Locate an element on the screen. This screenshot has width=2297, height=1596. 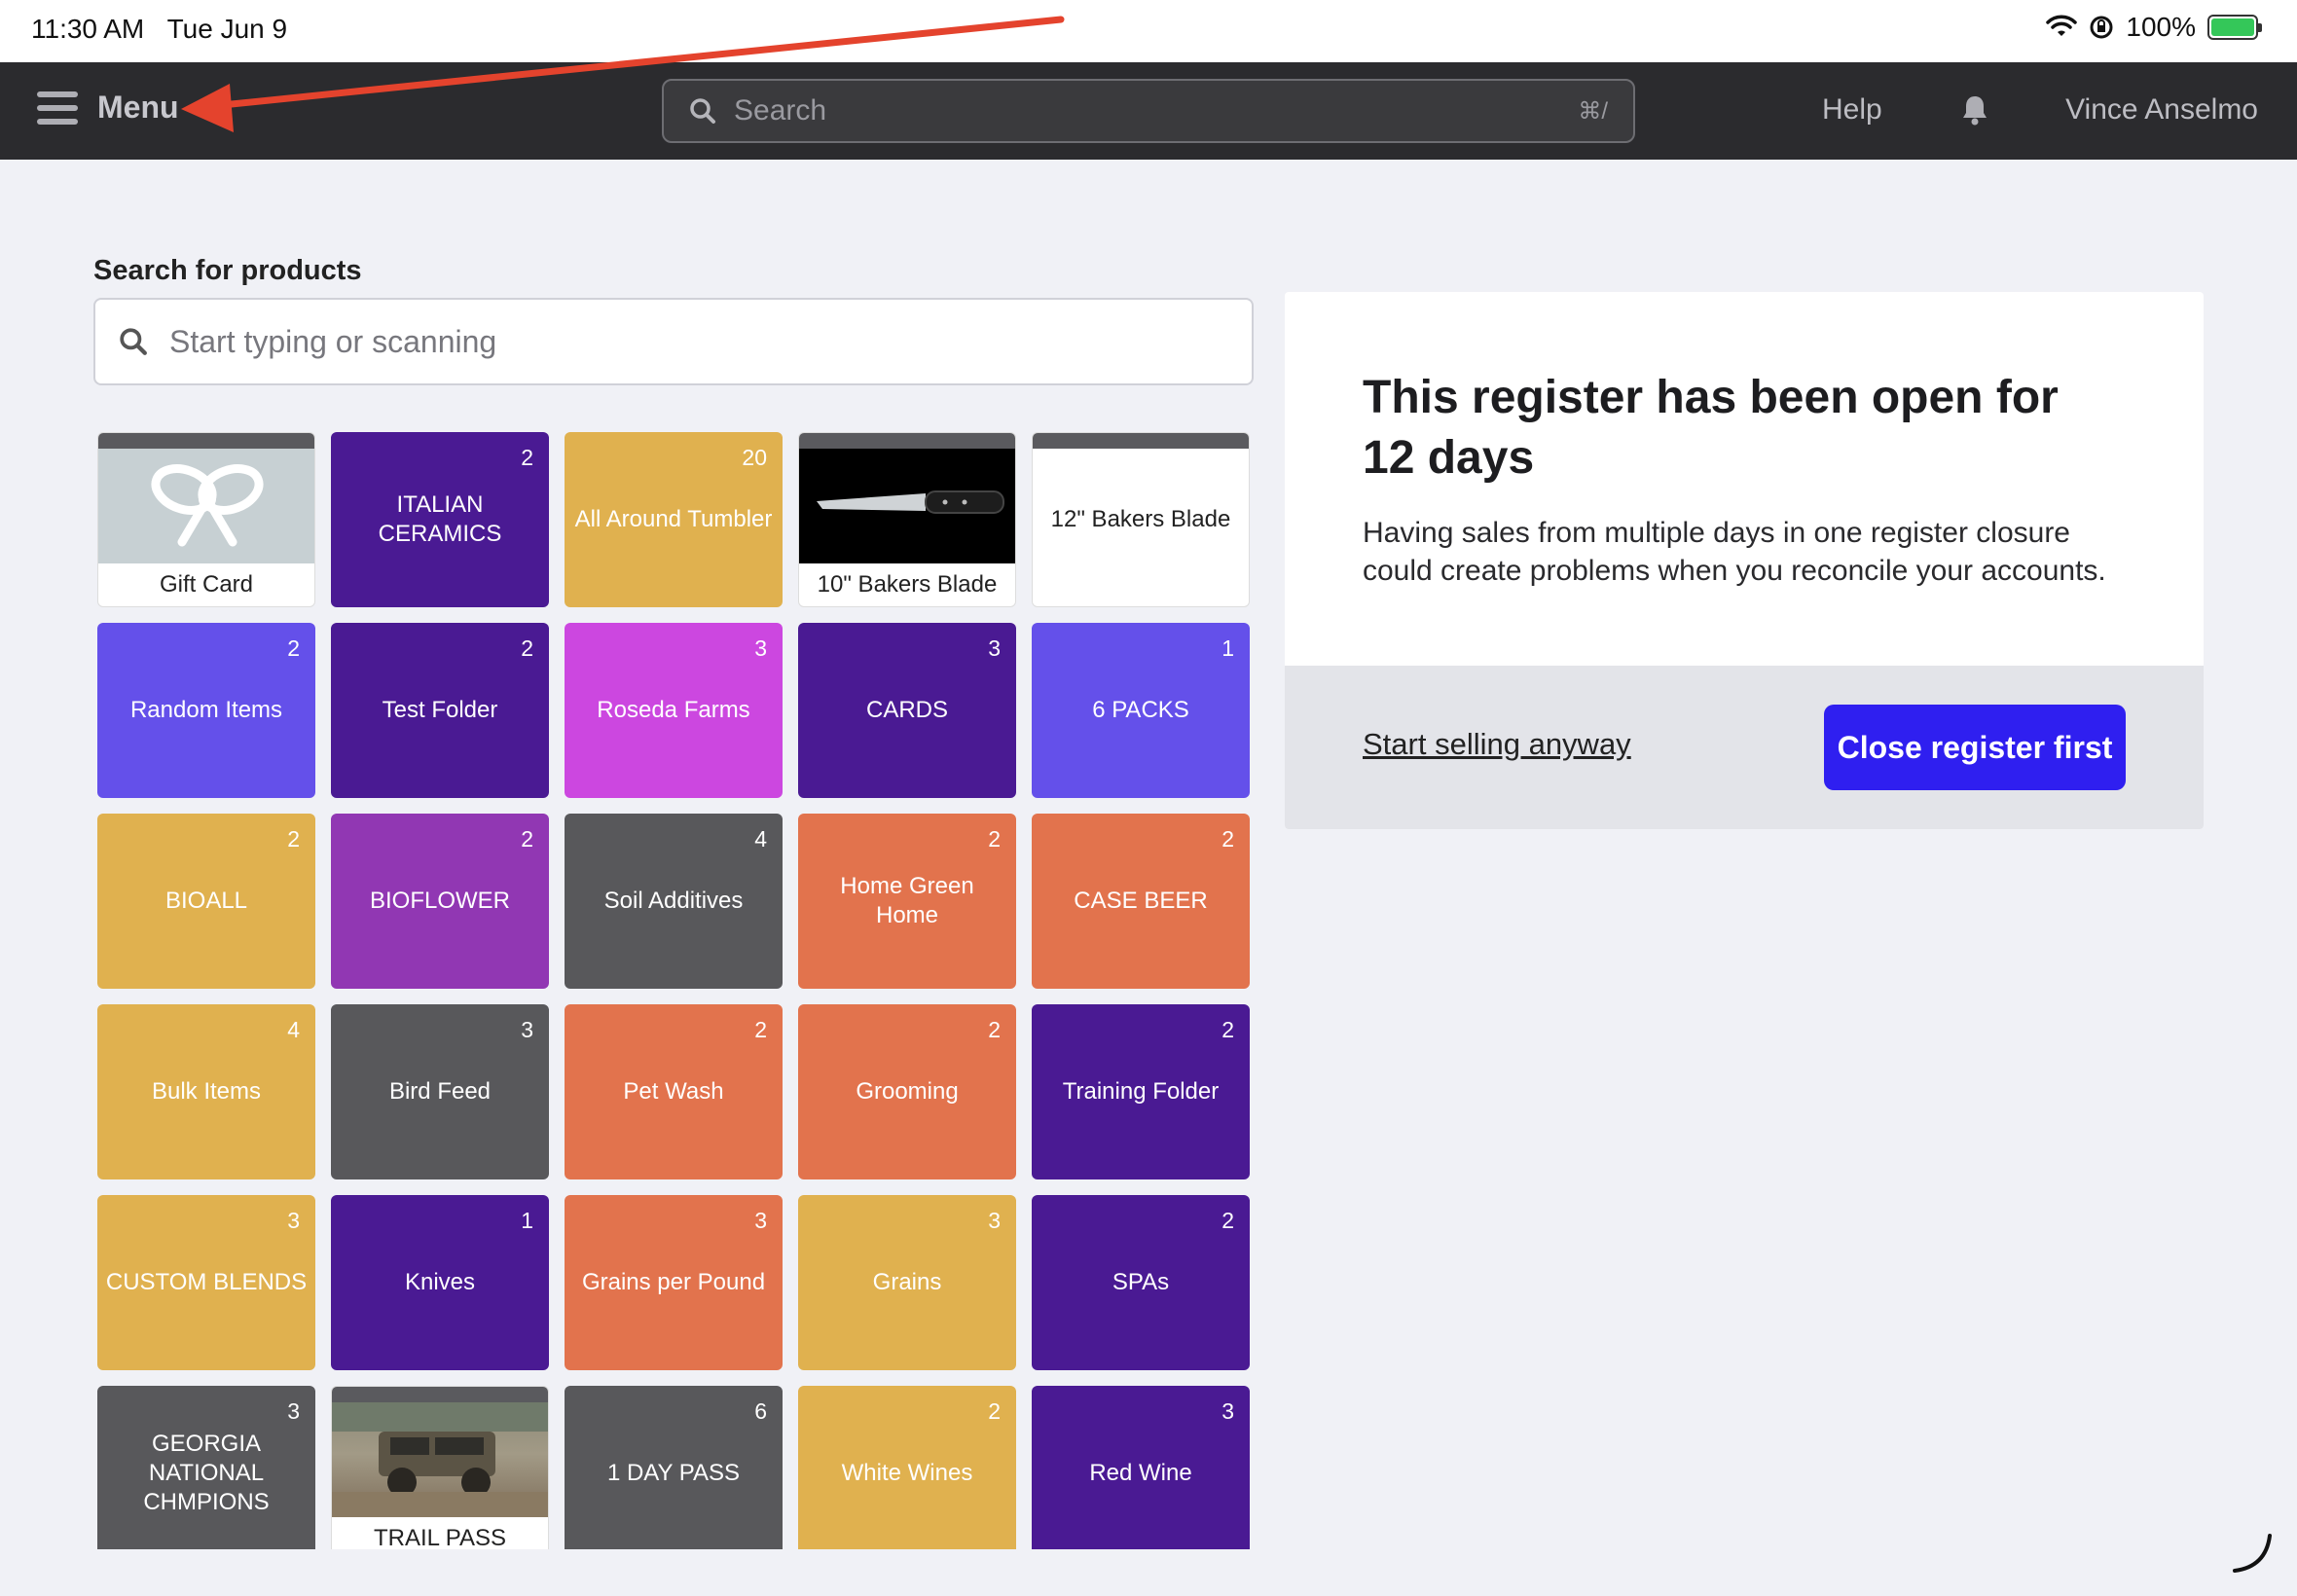
tile-label: Knives is located at coordinates (440, 1282).